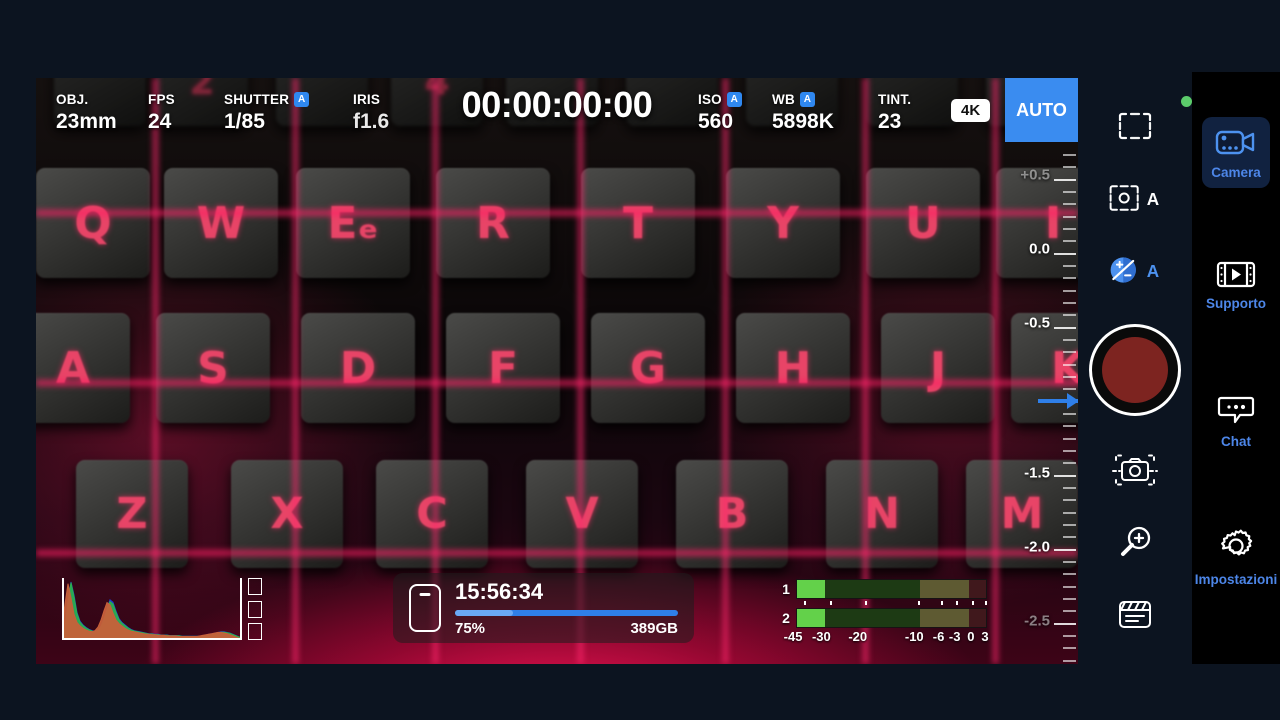 The width and height of the screenshot is (1280, 720). I want to click on battery-percent: 75%, so click(470, 628).